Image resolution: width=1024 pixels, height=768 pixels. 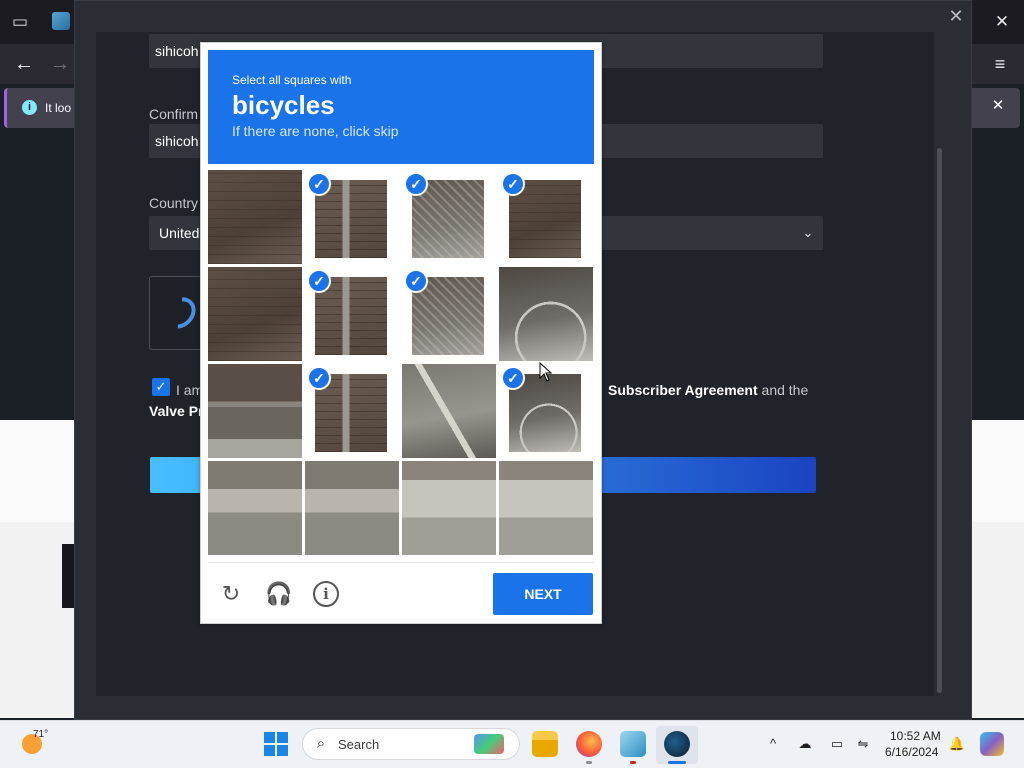 What do you see at coordinates (915, 736) in the screenshot?
I see `clock-time: 10:52 AM` at bounding box center [915, 736].